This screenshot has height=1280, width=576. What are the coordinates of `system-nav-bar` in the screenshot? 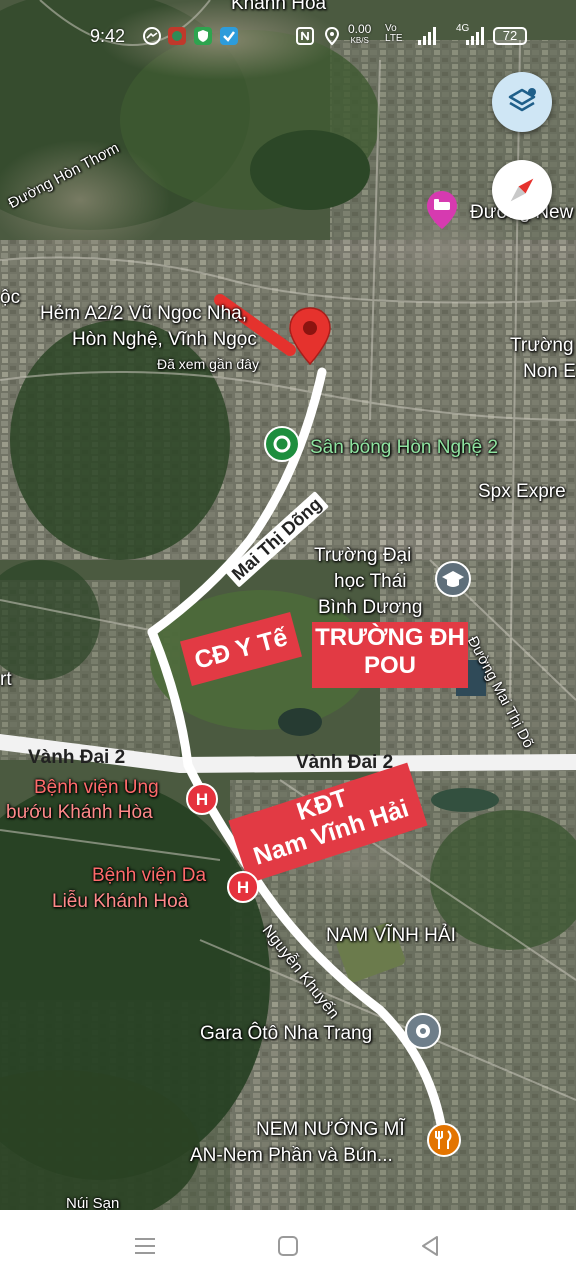 It's located at (288, 1245).